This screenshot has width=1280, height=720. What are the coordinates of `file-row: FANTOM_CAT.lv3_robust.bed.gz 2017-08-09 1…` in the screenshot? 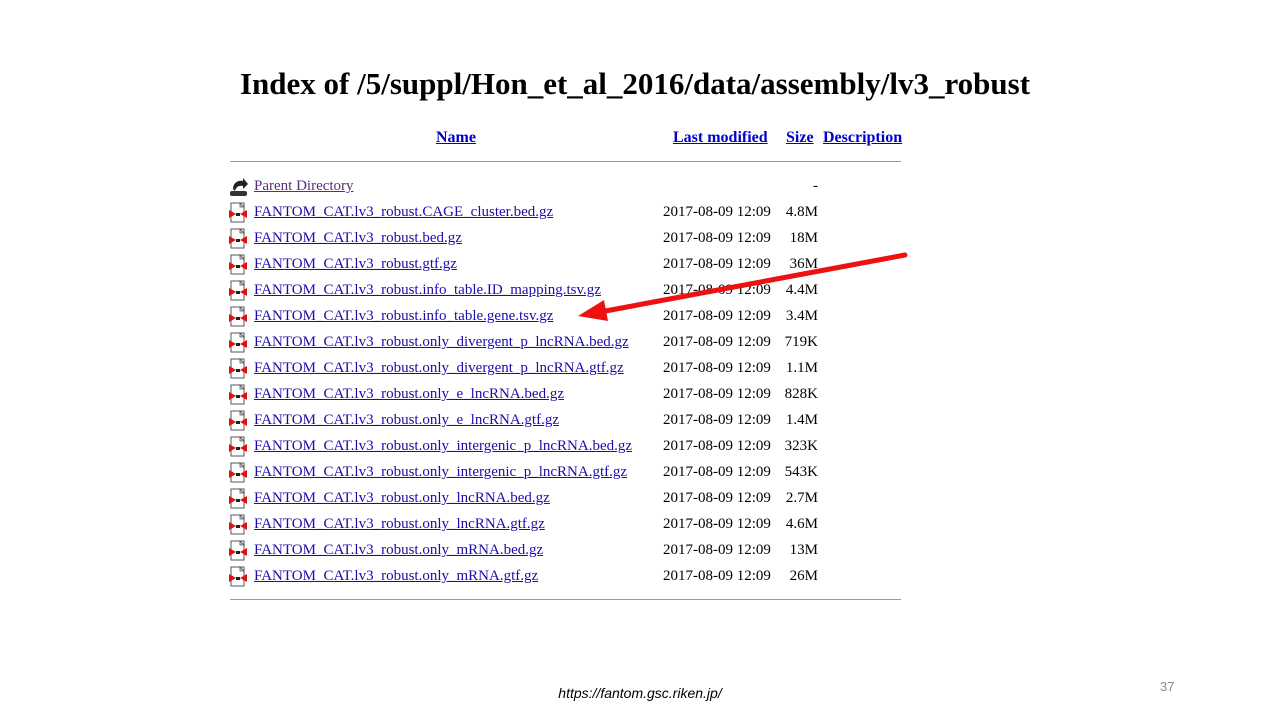 It's located at (529, 239).